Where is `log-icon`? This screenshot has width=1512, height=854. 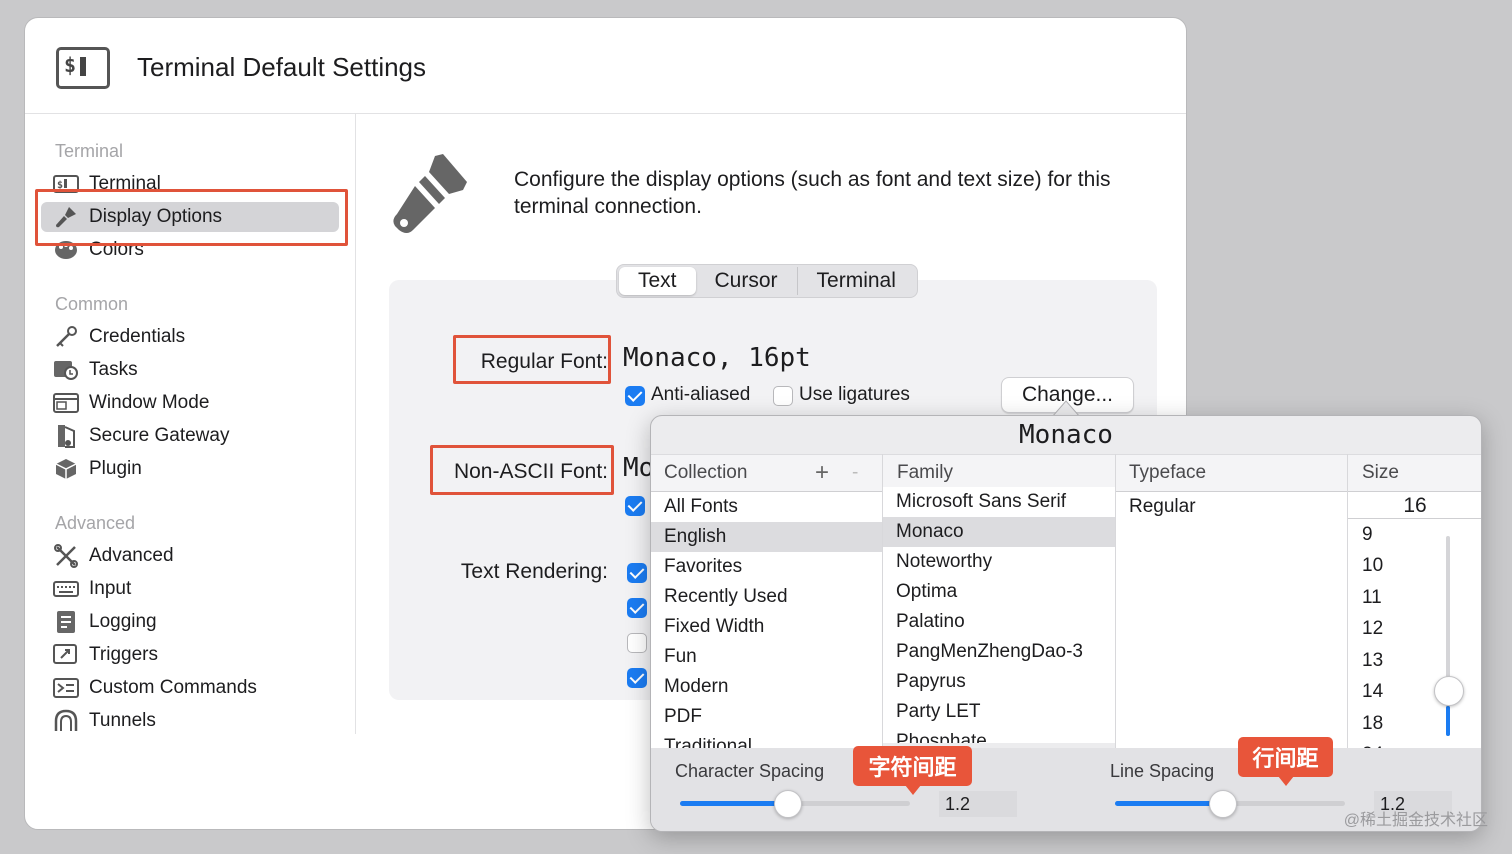 log-icon is located at coordinates (66, 622).